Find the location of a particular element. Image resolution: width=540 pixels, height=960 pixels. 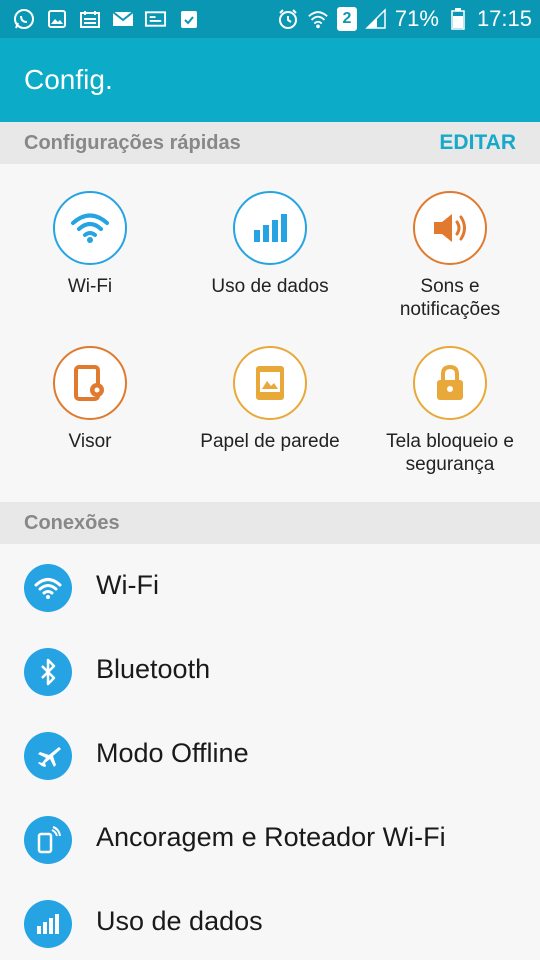

whatsapp-icon is located at coordinates (23, 18).